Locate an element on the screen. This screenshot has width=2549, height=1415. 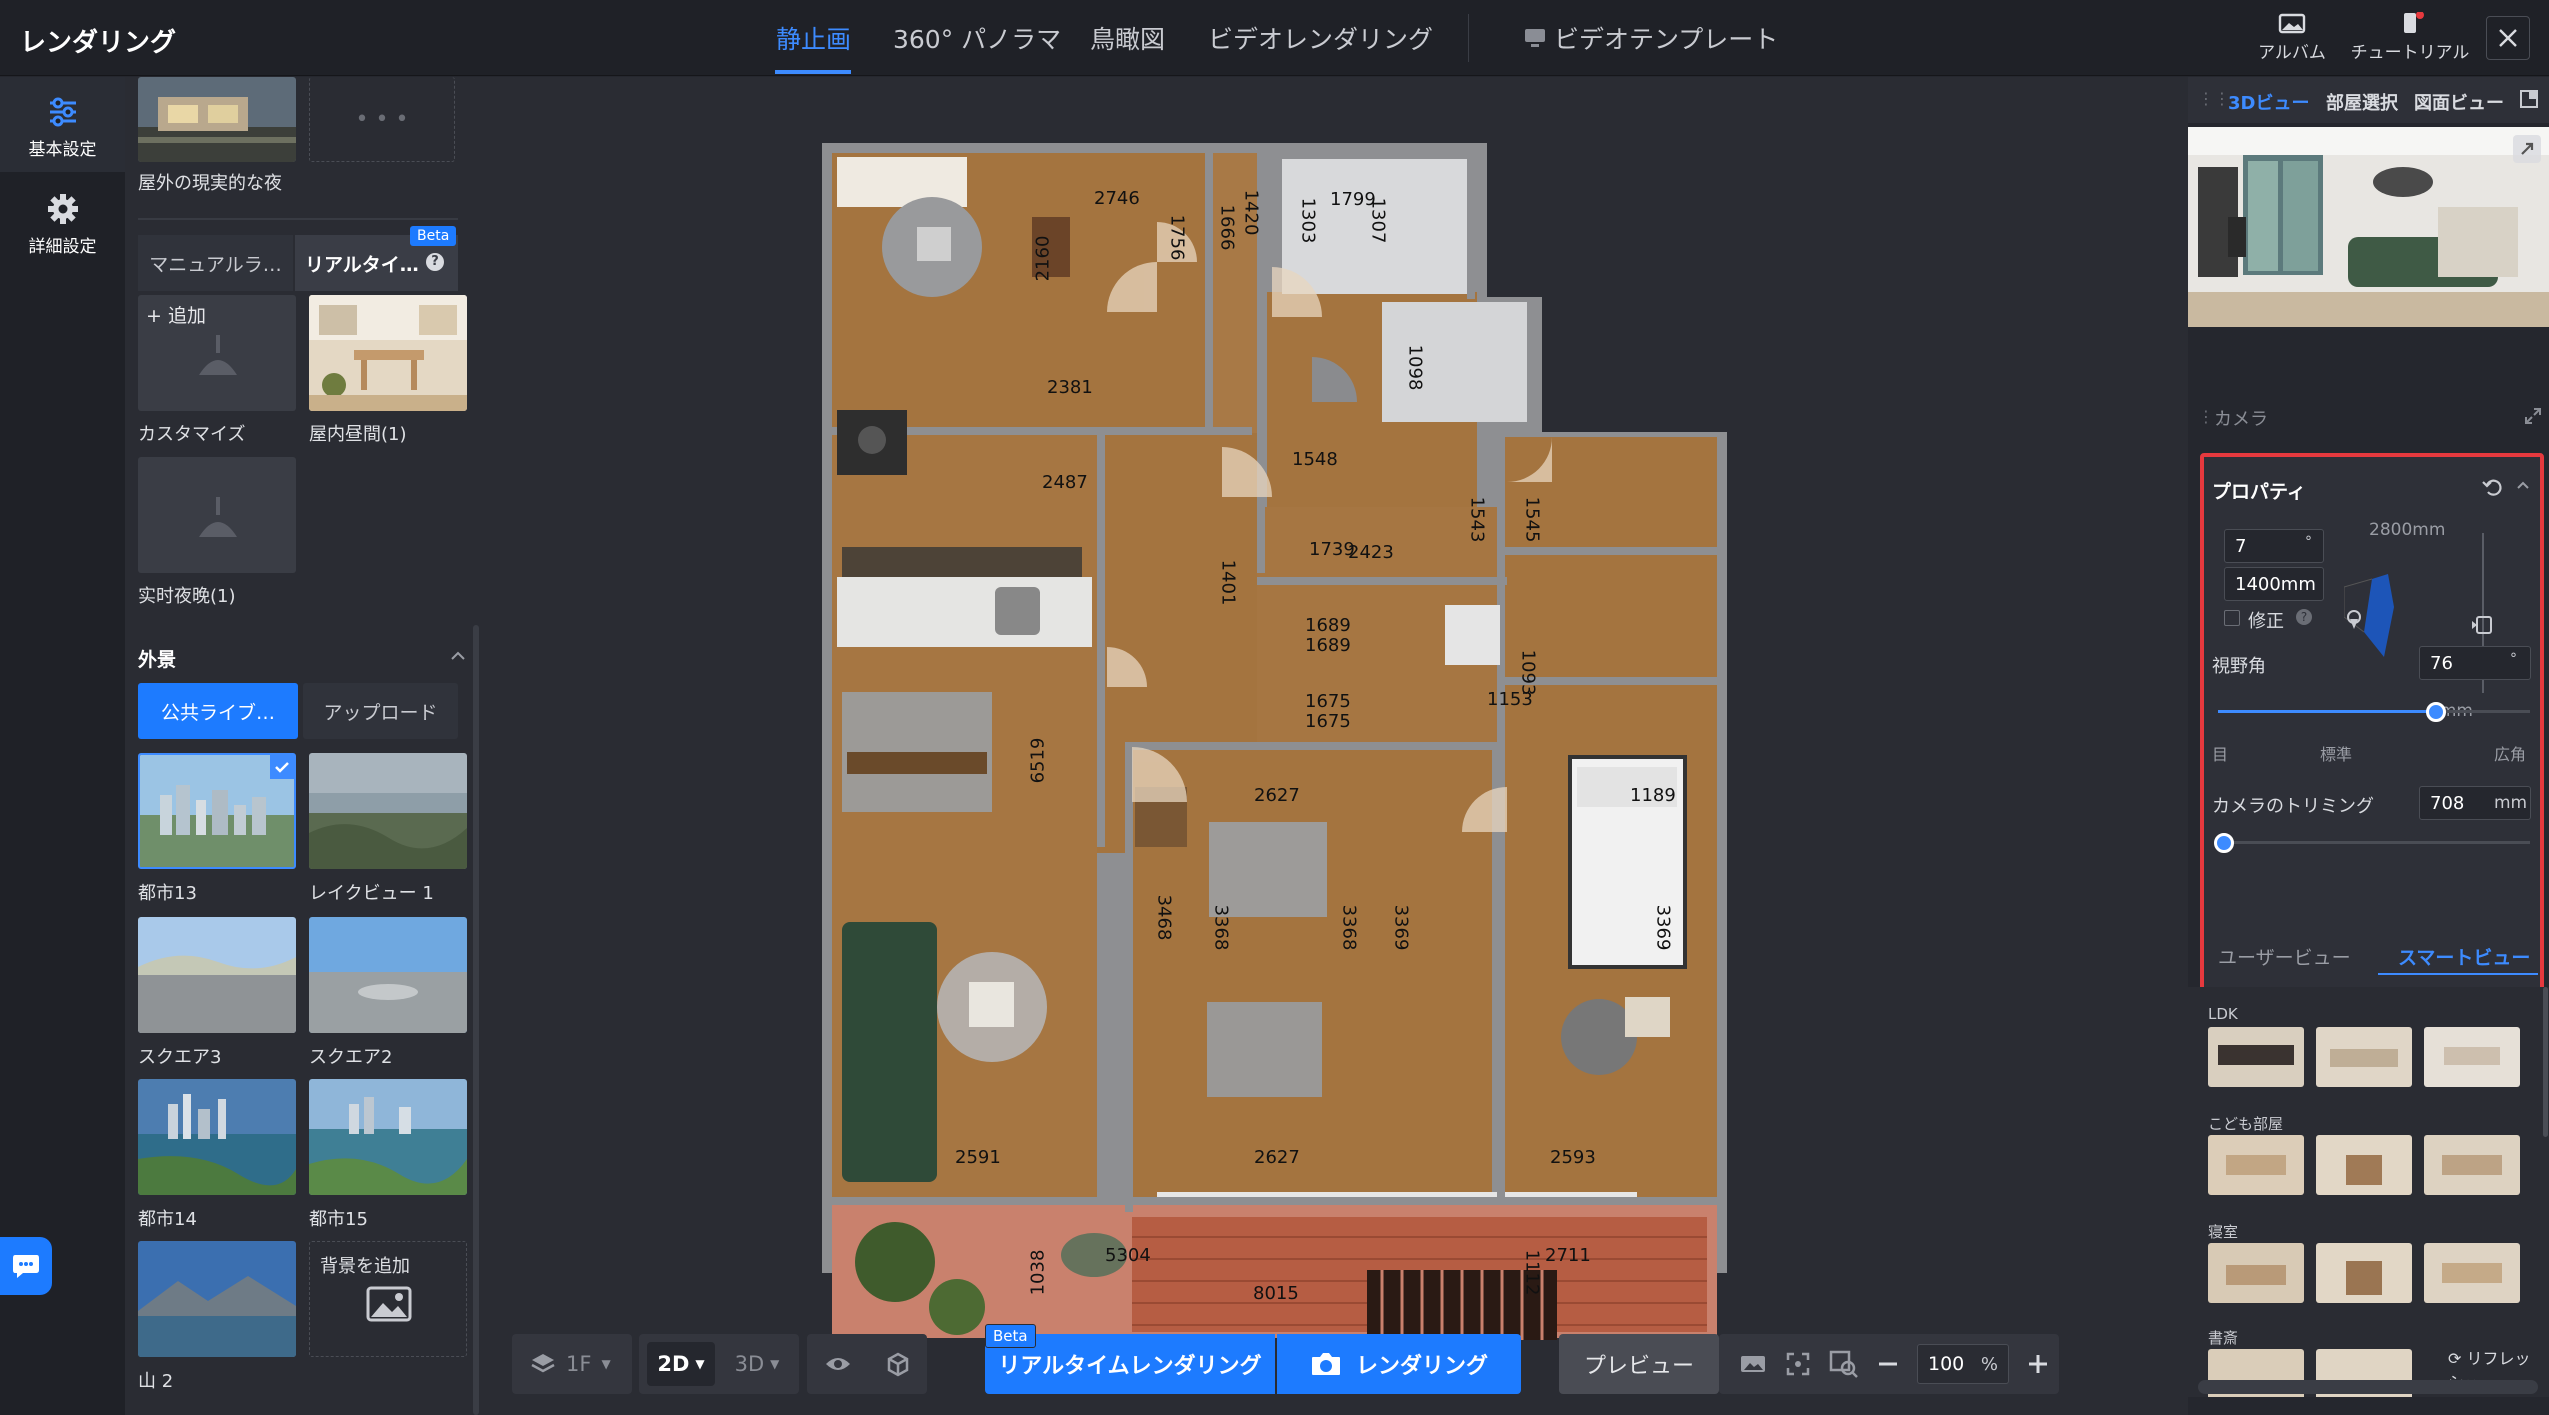
image-icon is located at coordinates (389, 1304).